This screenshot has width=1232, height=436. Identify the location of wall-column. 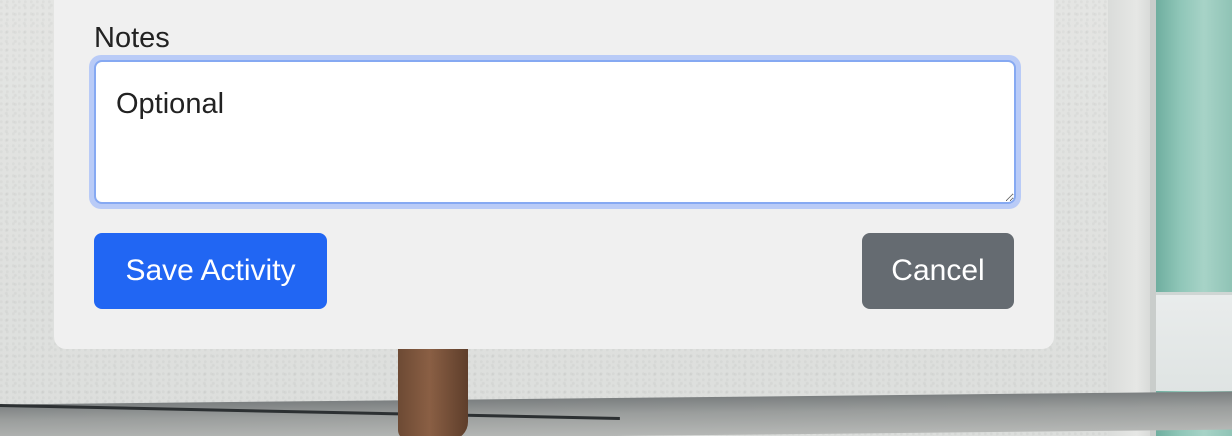
(1132, 218).